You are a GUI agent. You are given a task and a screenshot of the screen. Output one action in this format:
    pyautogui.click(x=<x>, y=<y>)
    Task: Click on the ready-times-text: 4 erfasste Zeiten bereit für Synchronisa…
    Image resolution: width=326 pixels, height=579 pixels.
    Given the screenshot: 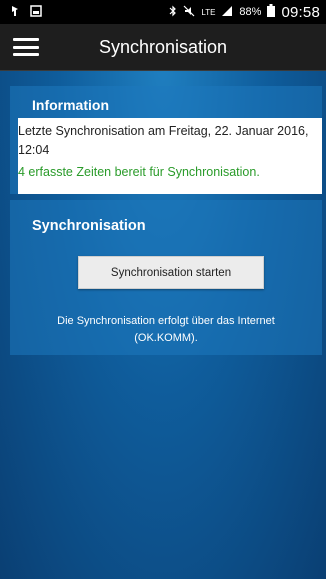 What is the action you would take?
    pyautogui.click(x=139, y=172)
    